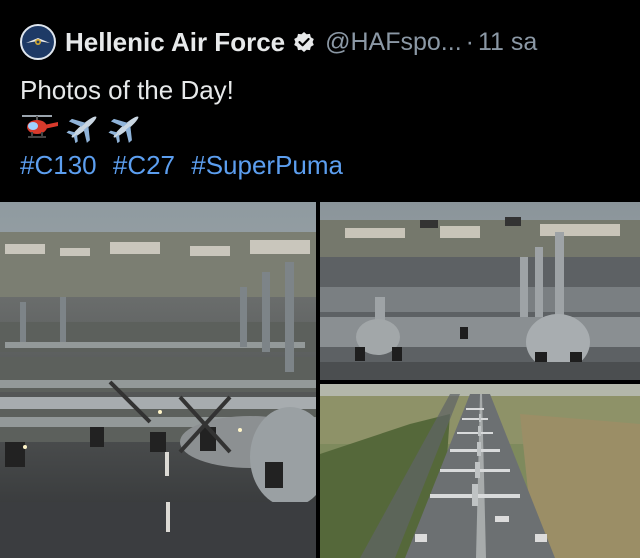 This screenshot has width=640, height=558. What do you see at coordinates (175, 42) in the screenshot?
I see `account-name: Hellenic Air Force` at bounding box center [175, 42].